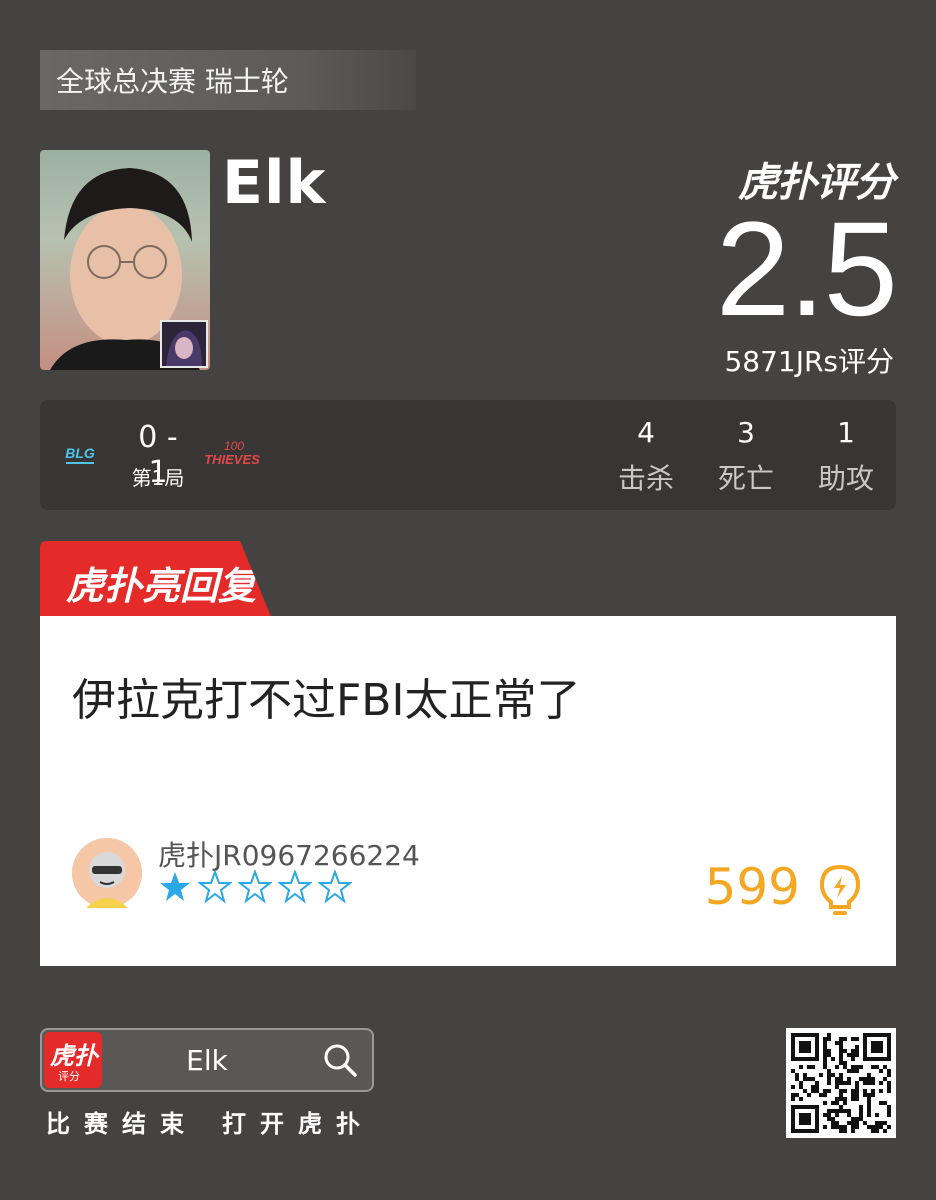  Describe the element at coordinates (752, 887) in the screenshot. I see `likes-count: 599` at that location.